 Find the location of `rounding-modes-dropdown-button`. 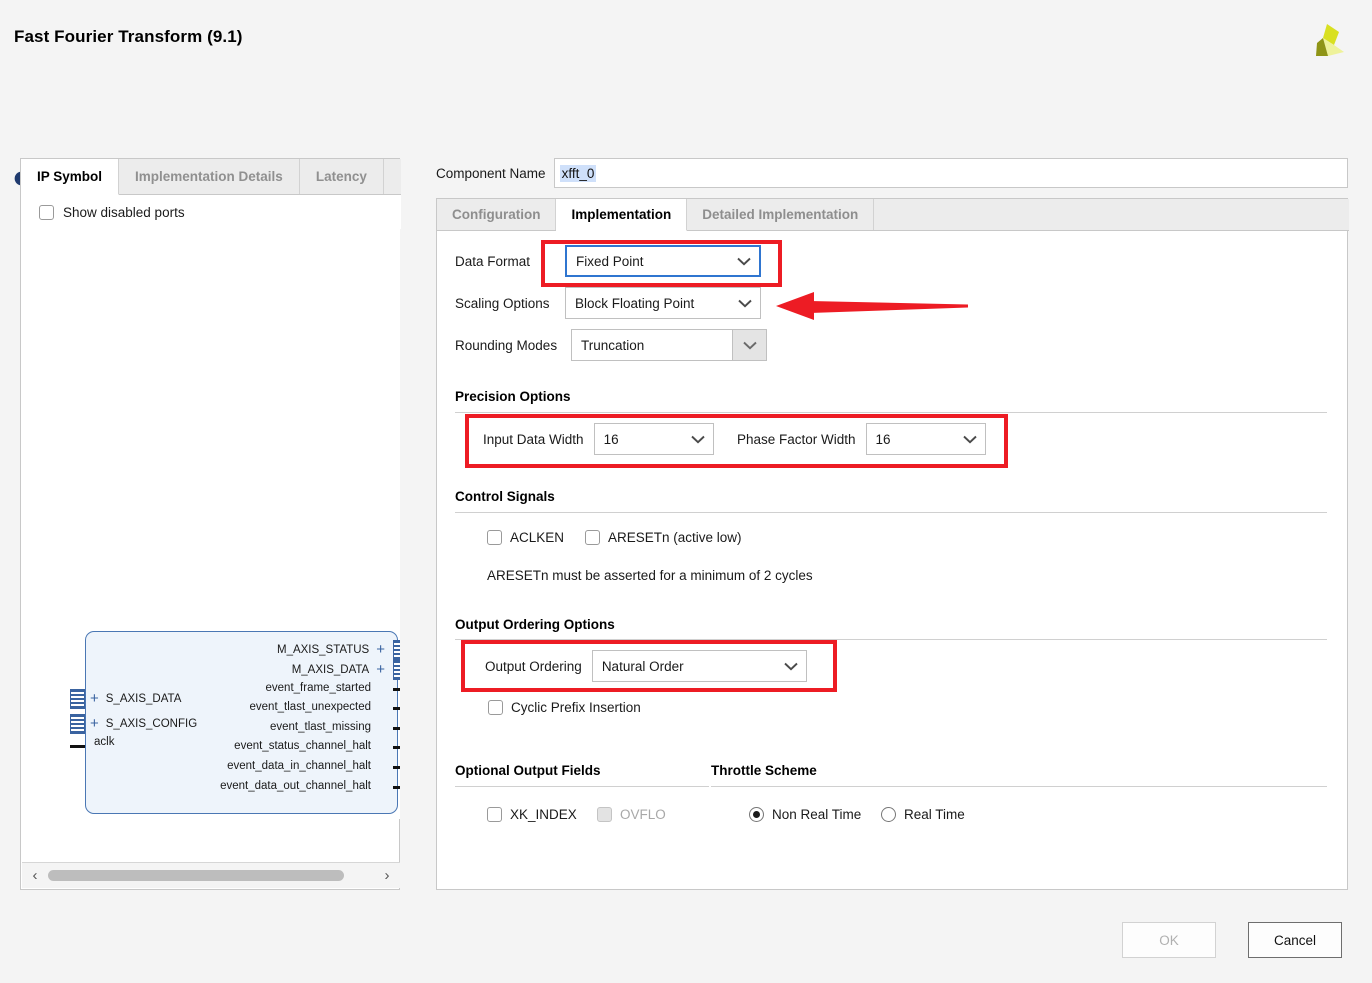

rounding-modes-dropdown-button is located at coordinates (749, 345).